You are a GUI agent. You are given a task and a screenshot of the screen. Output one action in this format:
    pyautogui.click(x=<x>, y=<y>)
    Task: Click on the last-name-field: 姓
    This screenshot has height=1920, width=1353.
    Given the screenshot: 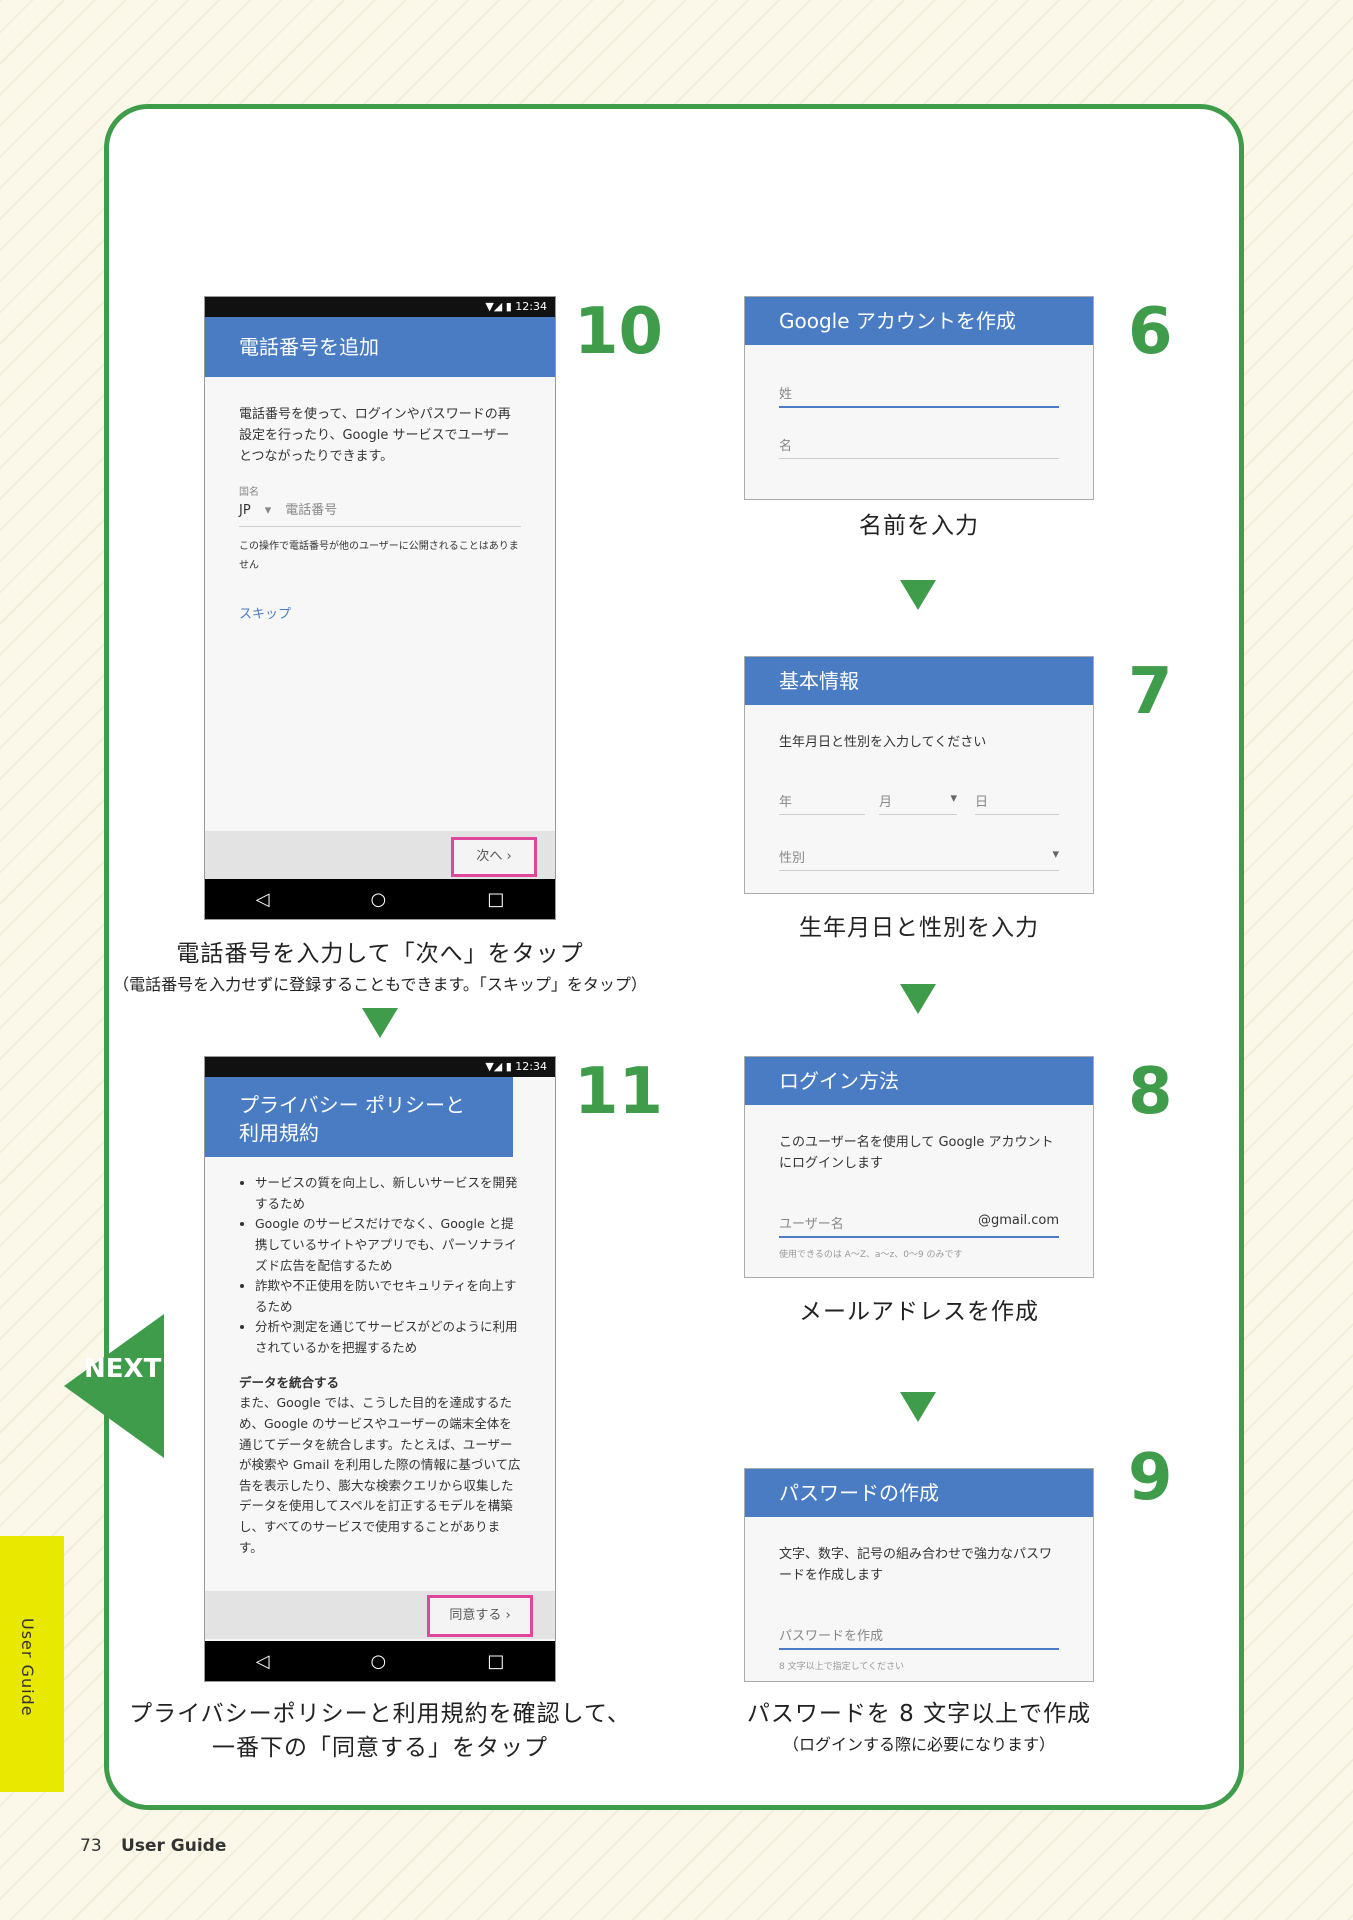 What is the action you would take?
    pyautogui.click(x=919, y=395)
    